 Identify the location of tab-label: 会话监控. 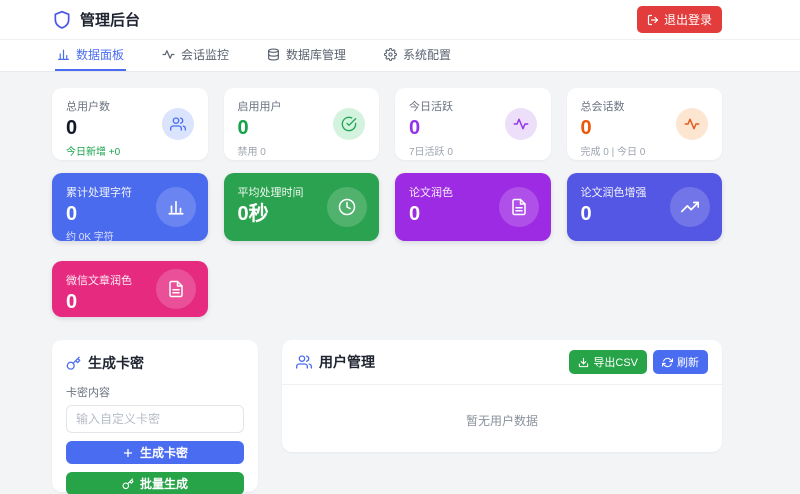
(205, 55).